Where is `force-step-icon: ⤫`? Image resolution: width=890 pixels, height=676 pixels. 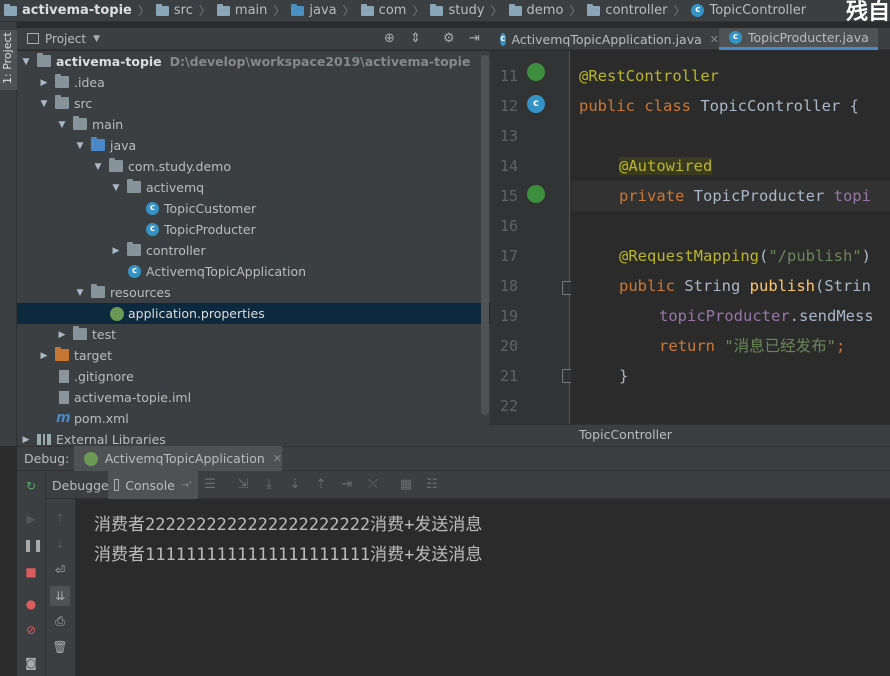
force-step-icon: ⤫ is located at coordinates (373, 485).